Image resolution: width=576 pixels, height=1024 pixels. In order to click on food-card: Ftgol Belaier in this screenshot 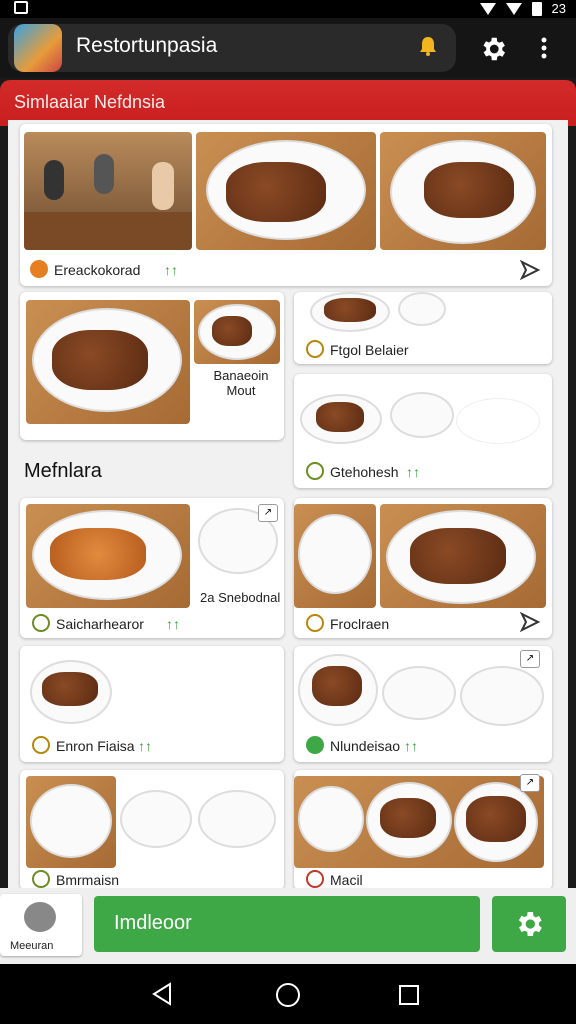, I will do `click(423, 328)`.